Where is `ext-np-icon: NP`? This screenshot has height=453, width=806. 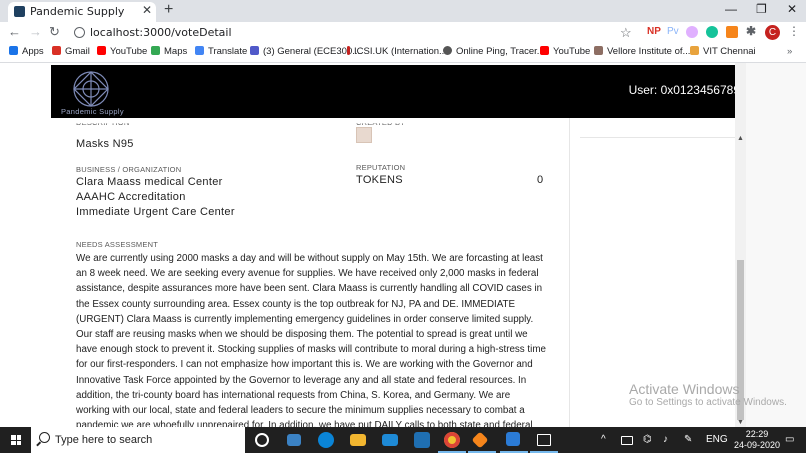 ext-np-icon: NP is located at coordinates (654, 31).